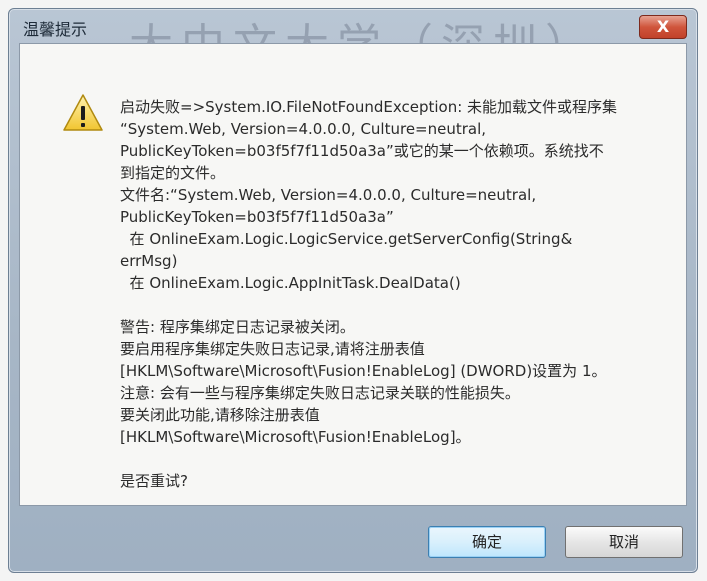  I want to click on cancel-button: 取消, so click(624, 542).